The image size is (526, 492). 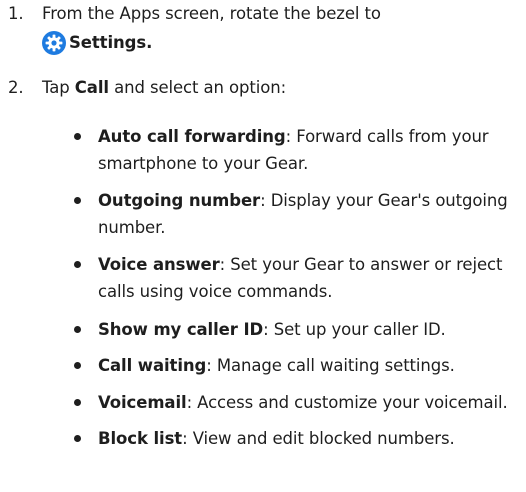 What do you see at coordinates (181, 329) in the screenshot?
I see `option-term: Show my caller ID` at bounding box center [181, 329].